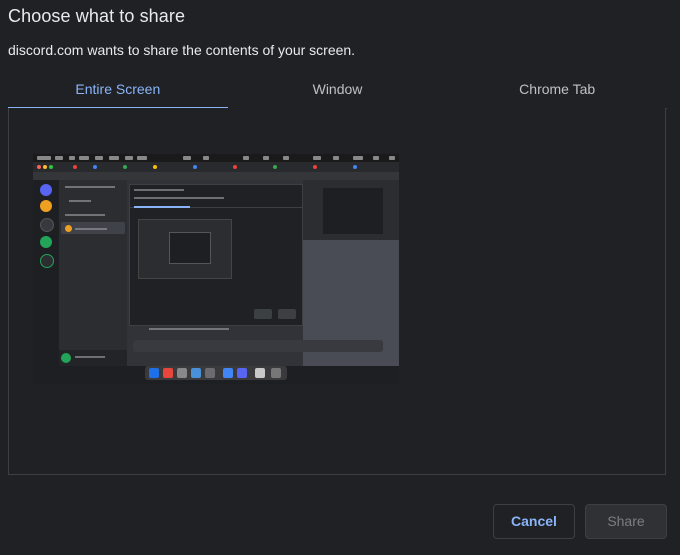 The height and width of the screenshot is (555, 680). Describe the element at coordinates (557, 91) in the screenshot. I see `tab-chrome-tab: Chrome Tab` at that location.